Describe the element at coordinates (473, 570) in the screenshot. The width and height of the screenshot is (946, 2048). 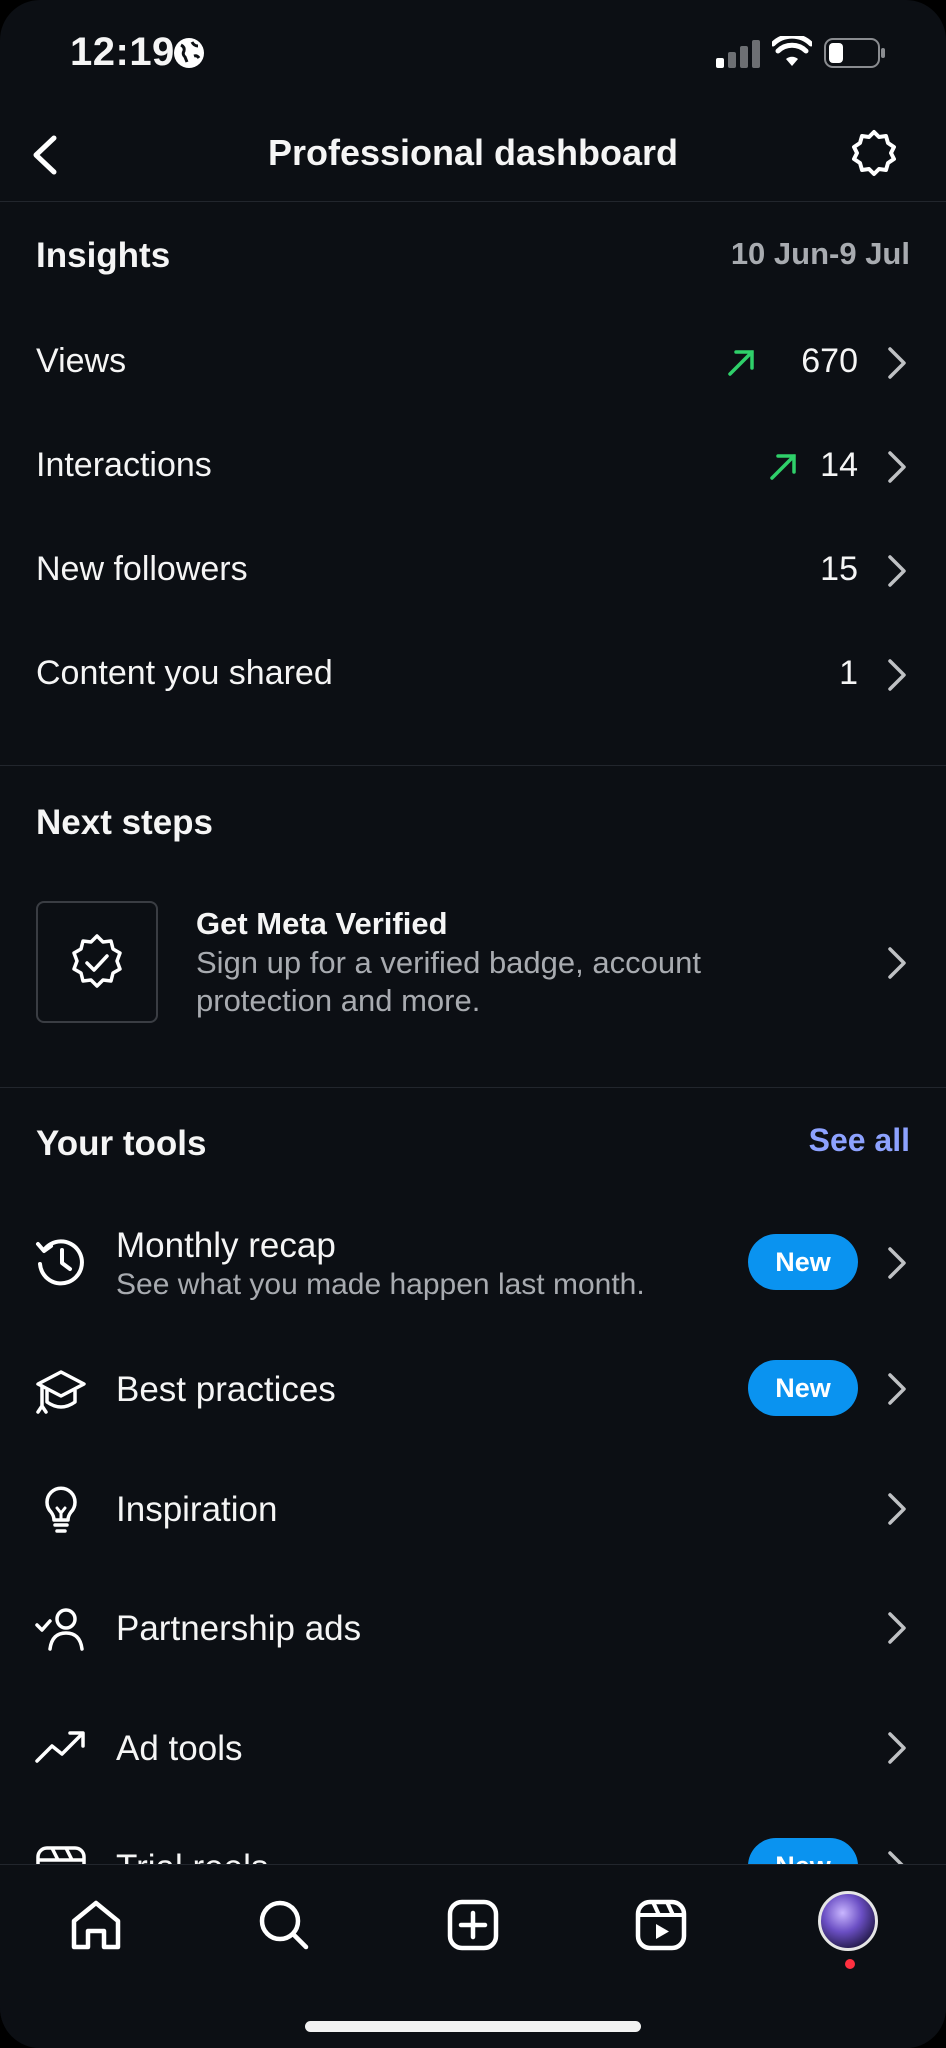
I see `insight-row-new-followers: New followers 15` at that location.